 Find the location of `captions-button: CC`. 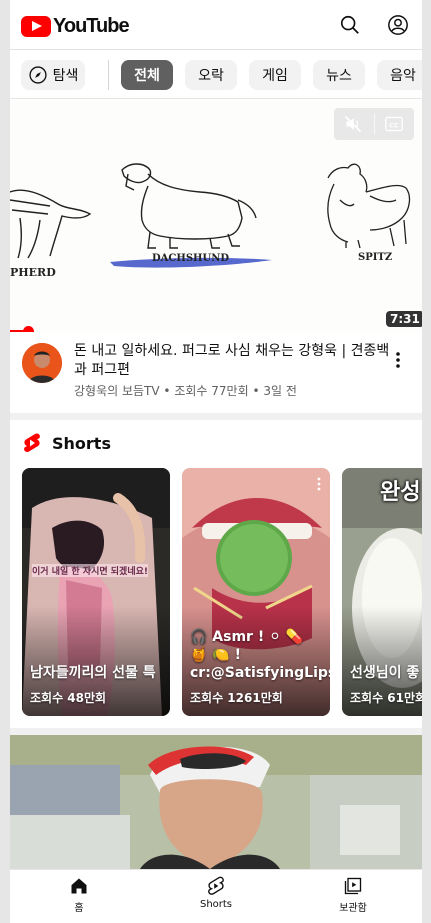

captions-button: CC is located at coordinates (394, 124).